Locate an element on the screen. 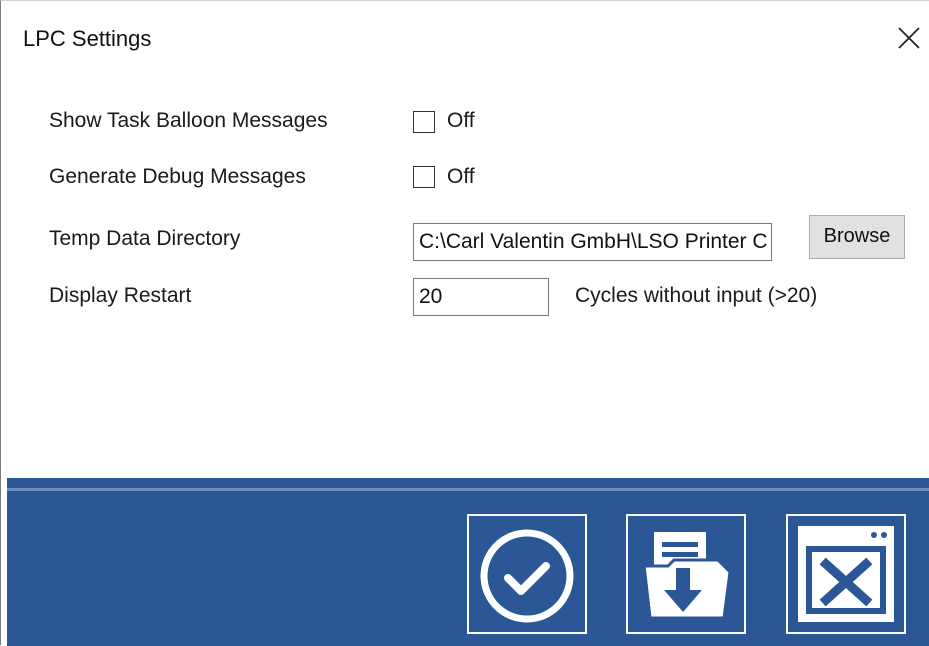 The width and height of the screenshot is (929, 646). checkmark-circle-icon is located at coordinates (527, 576).